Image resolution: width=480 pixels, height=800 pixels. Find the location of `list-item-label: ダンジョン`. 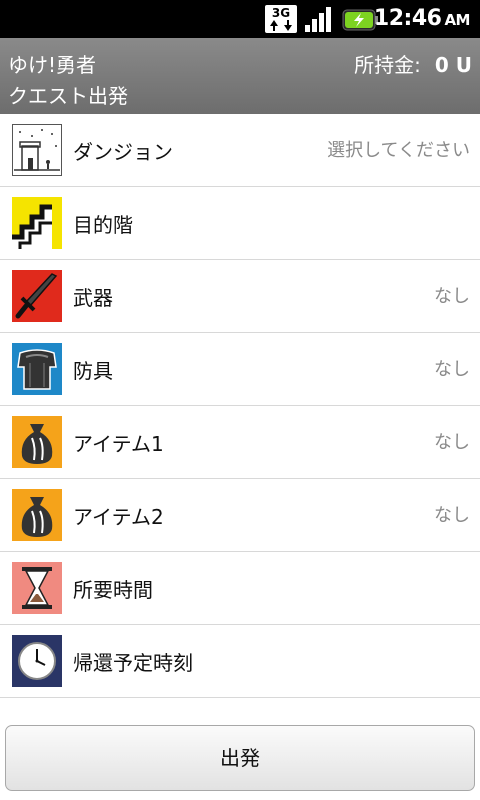

list-item-label: ダンジョン is located at coordinates (123, 152).